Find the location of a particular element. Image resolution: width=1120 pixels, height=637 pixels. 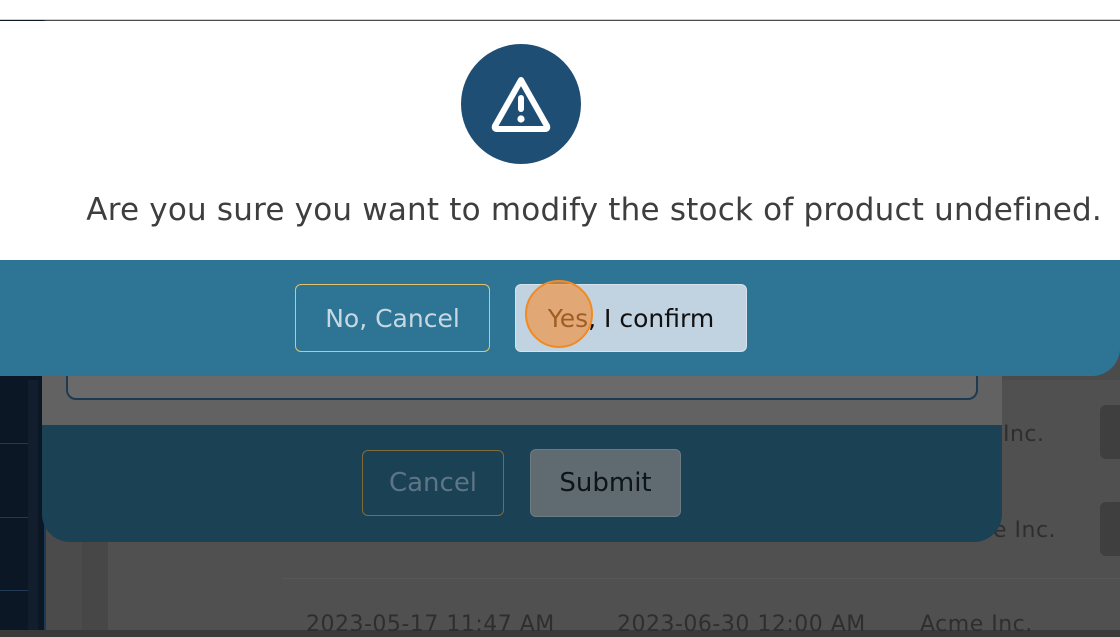

no-cancel-button: No, Cancel is located at coordinates (392, 318).